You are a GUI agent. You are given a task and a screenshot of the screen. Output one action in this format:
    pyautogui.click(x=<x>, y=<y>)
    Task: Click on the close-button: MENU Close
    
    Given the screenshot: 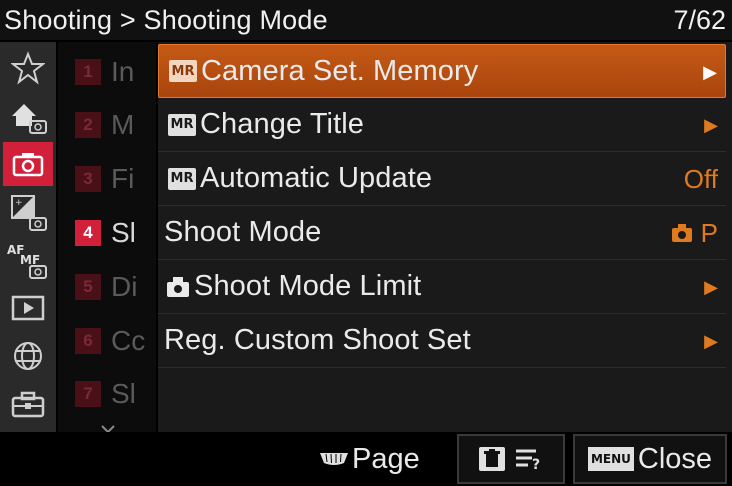 What is the action you would take?
    pyautogui.click(x=650, y=459)
    